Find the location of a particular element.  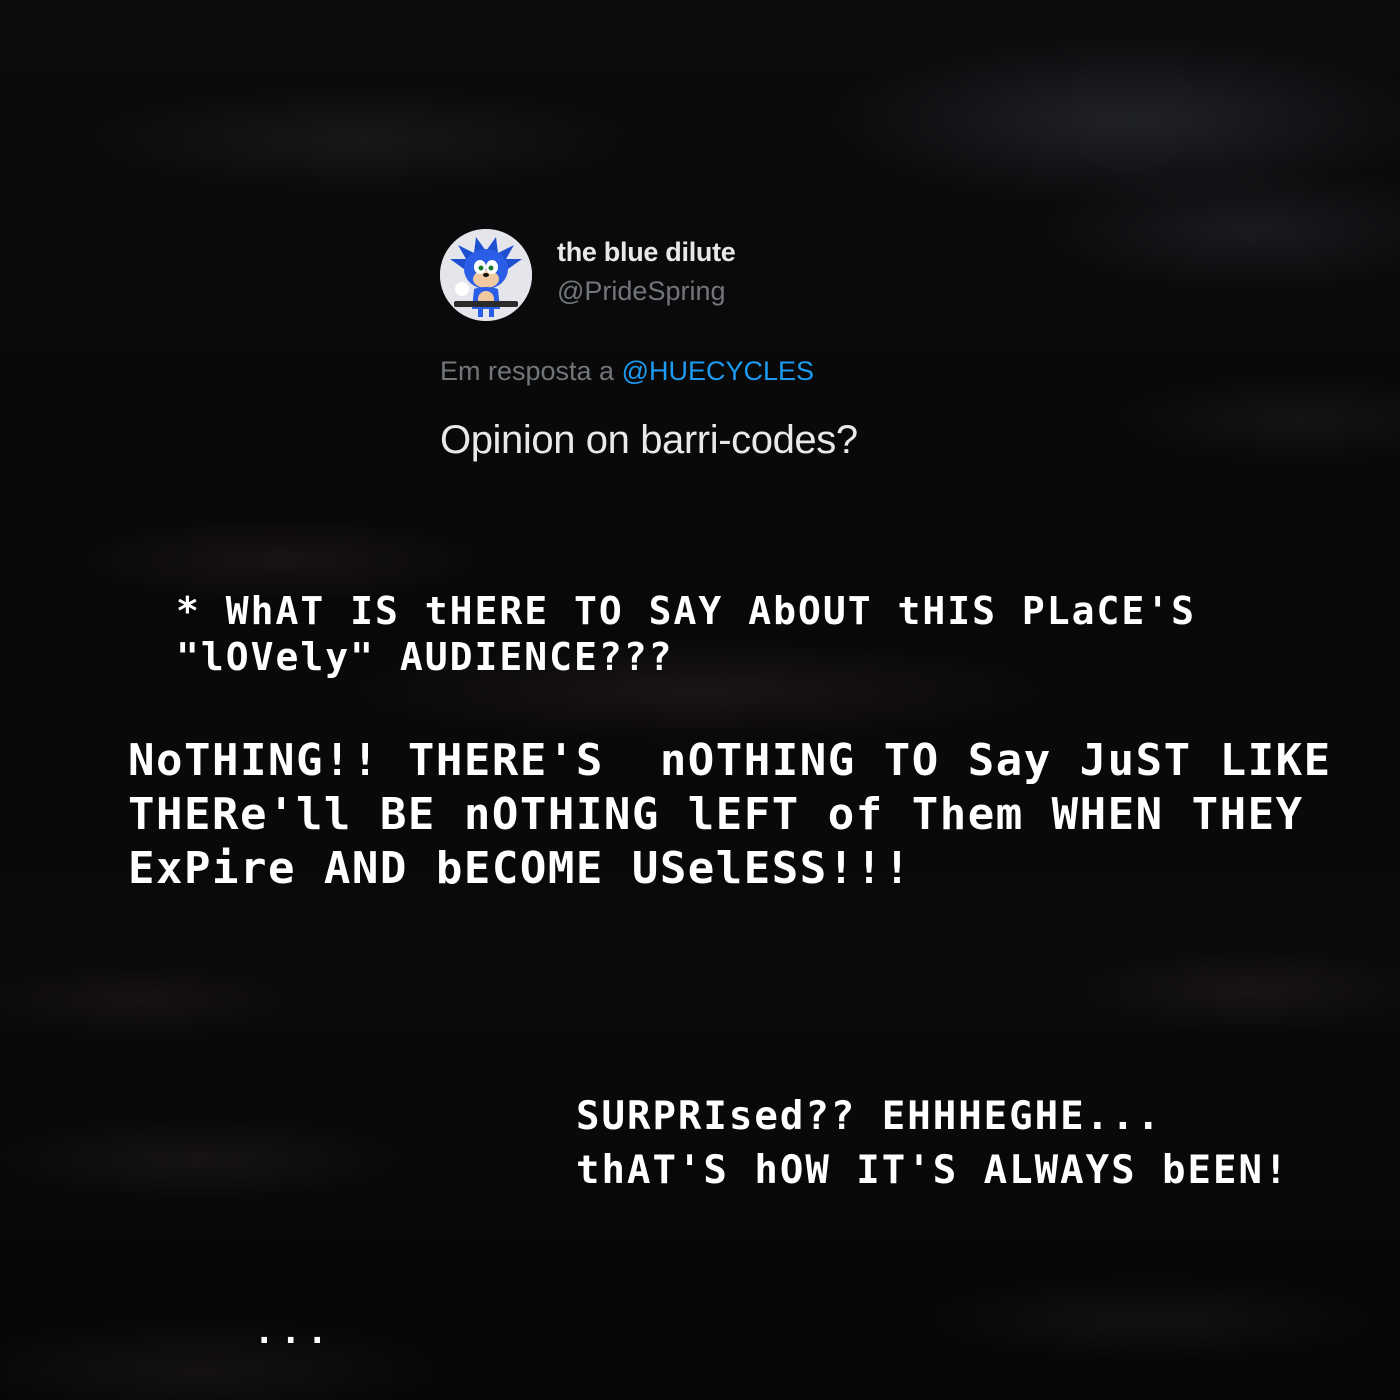

display-name: the blue dilute is located at coordinates (646, 252).